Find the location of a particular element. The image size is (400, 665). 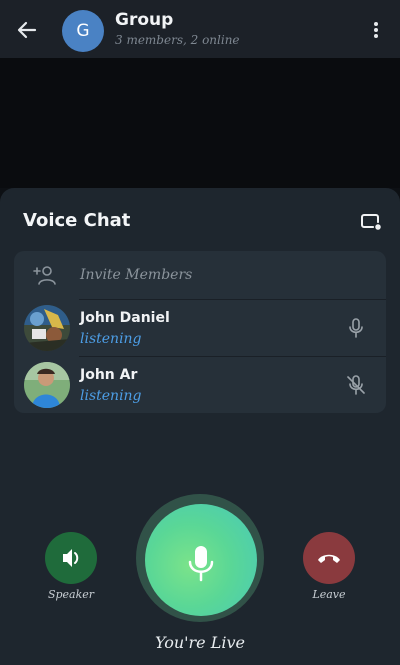

leave-button is located at coordinates (329, 558).